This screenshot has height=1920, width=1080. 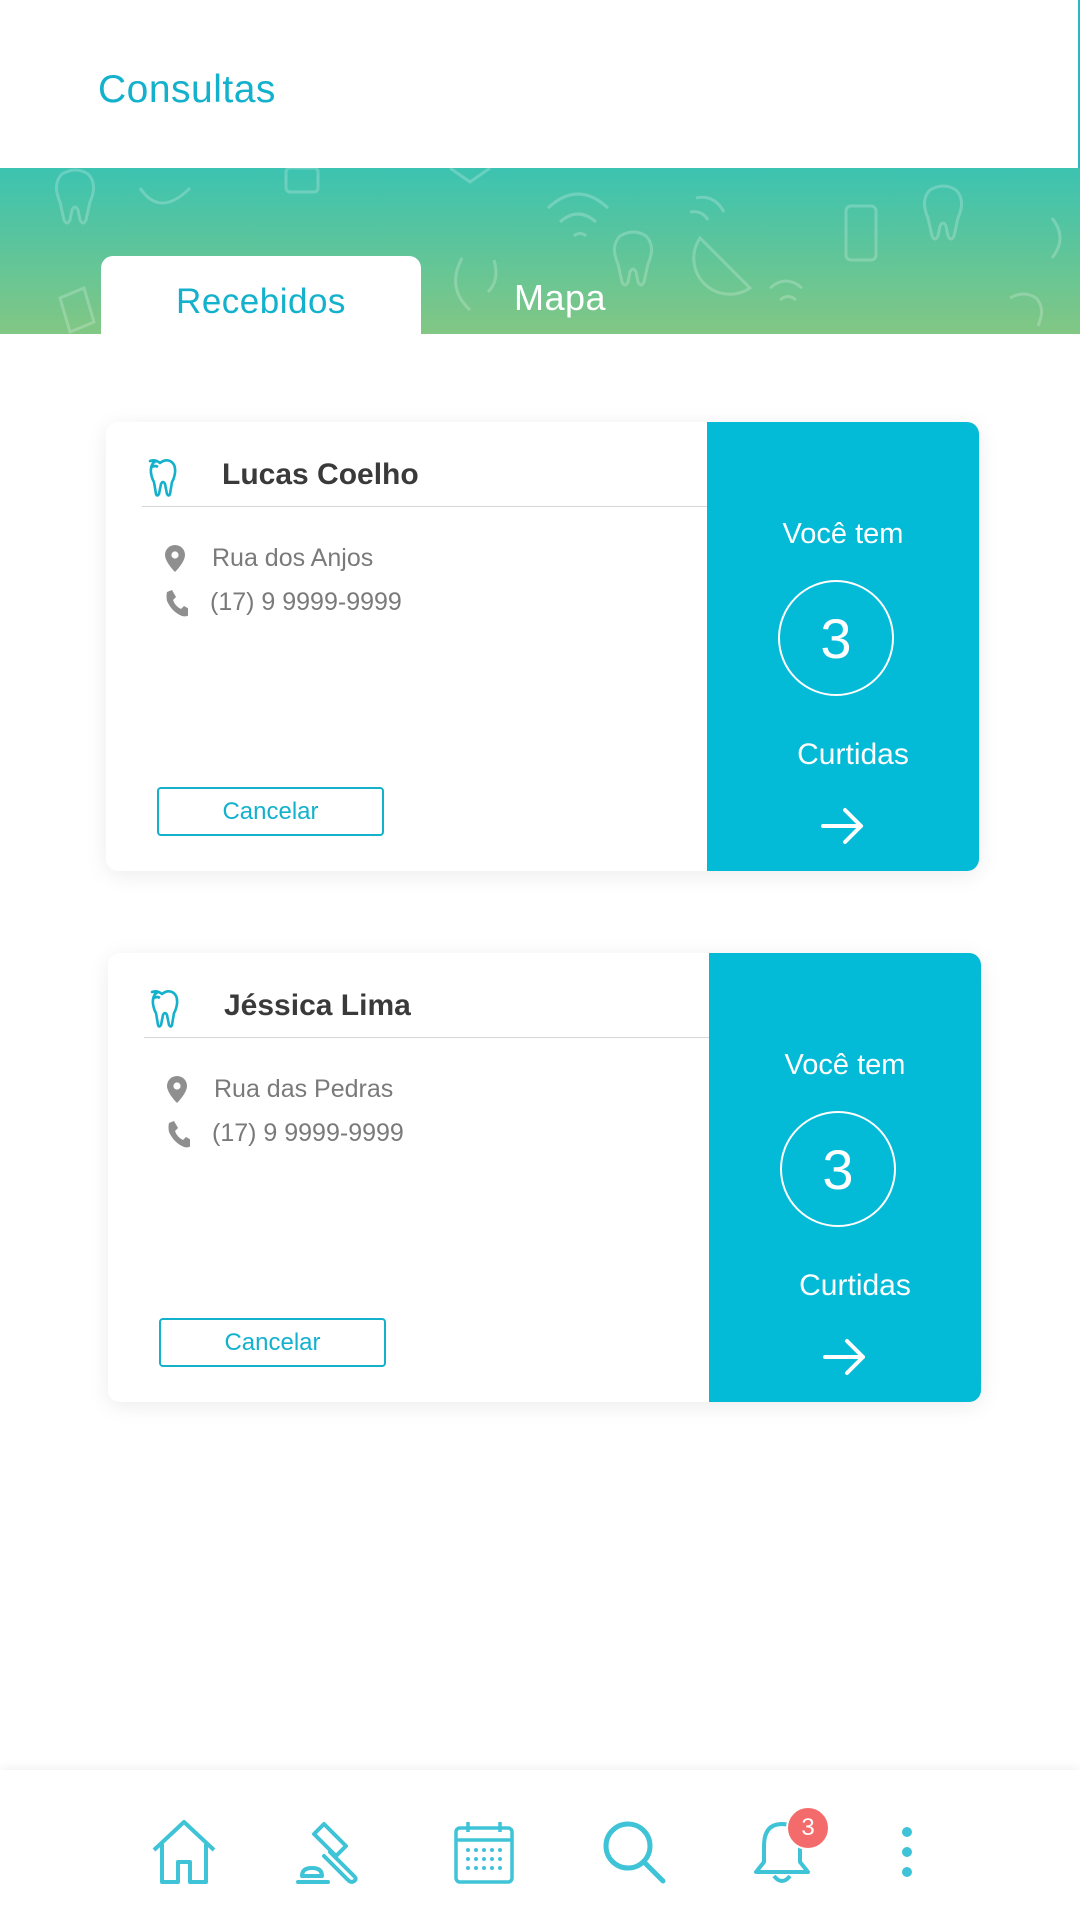 I want to click on address-text: Rua dos Anjos, so click(x=293, y=557).